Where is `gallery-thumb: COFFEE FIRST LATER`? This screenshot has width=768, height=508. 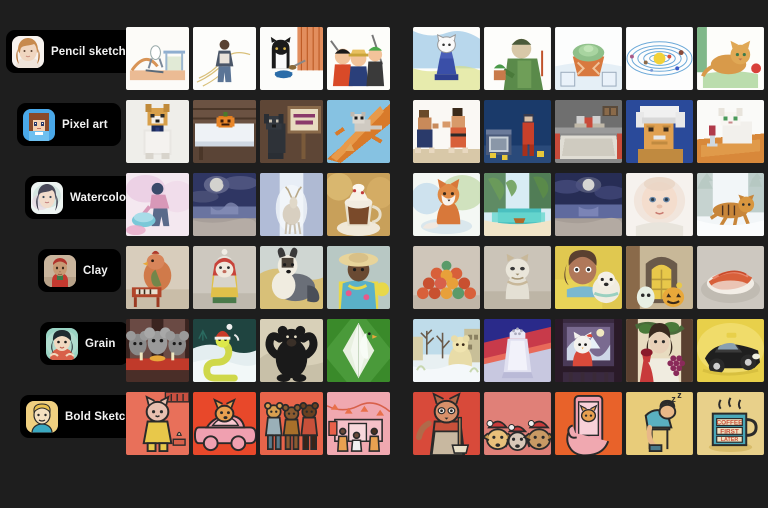
gallery-thumb: COFFEE FIRST LATER is located at coordinates (730, 423).